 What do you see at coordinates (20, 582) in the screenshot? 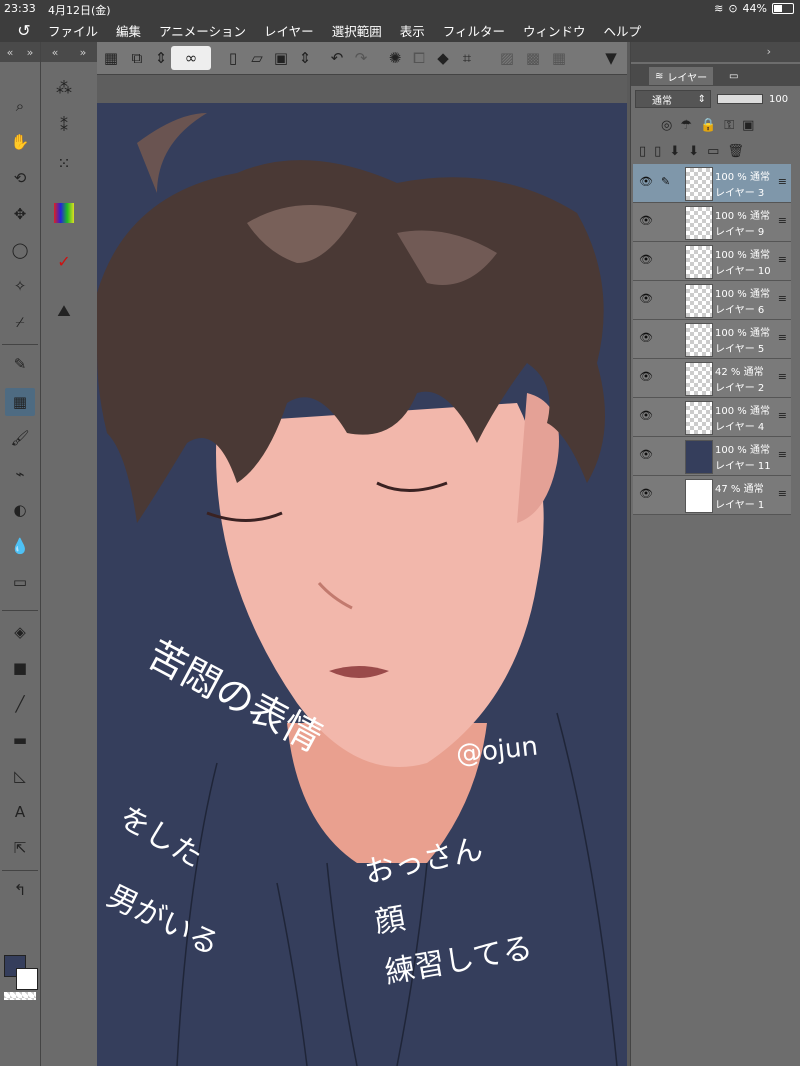
I see `eraser-icon: ▭` at bounding box center [20, 582].